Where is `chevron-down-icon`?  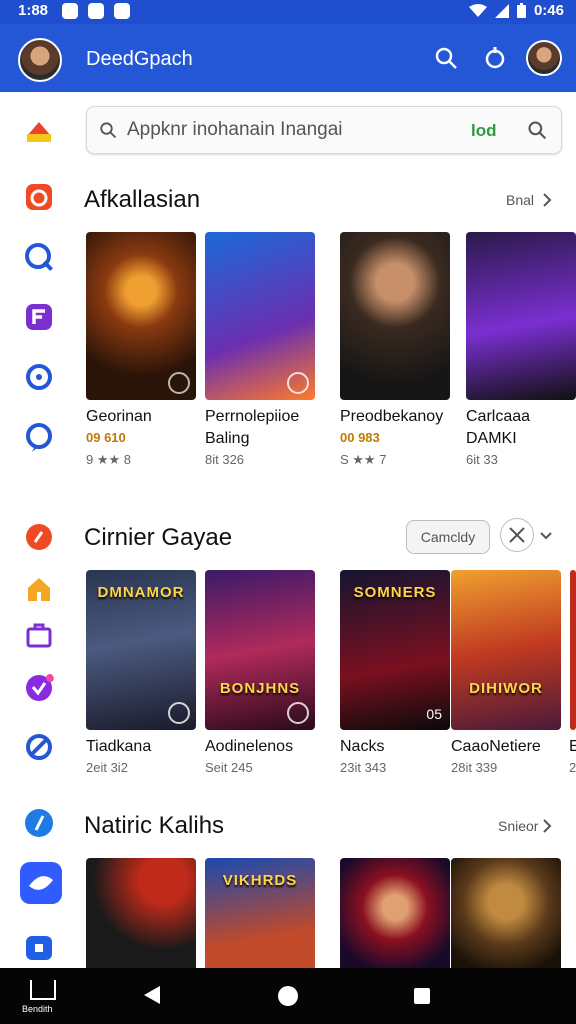 chevron-down-icon is located at coordinates (546, 536).